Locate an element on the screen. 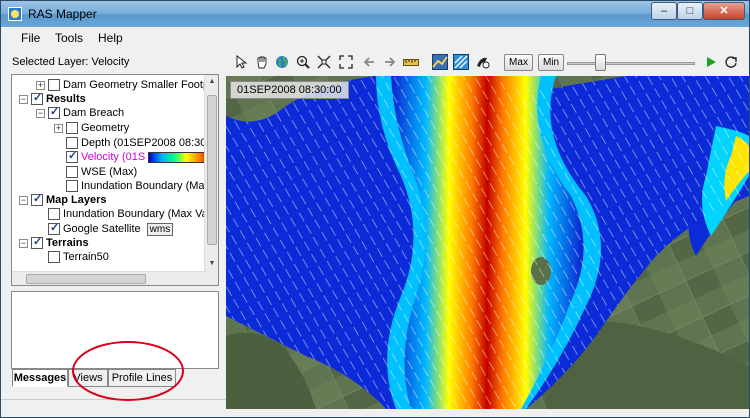 The image size is (750, 418). min-button: Min is located at coordinates (551, 62).